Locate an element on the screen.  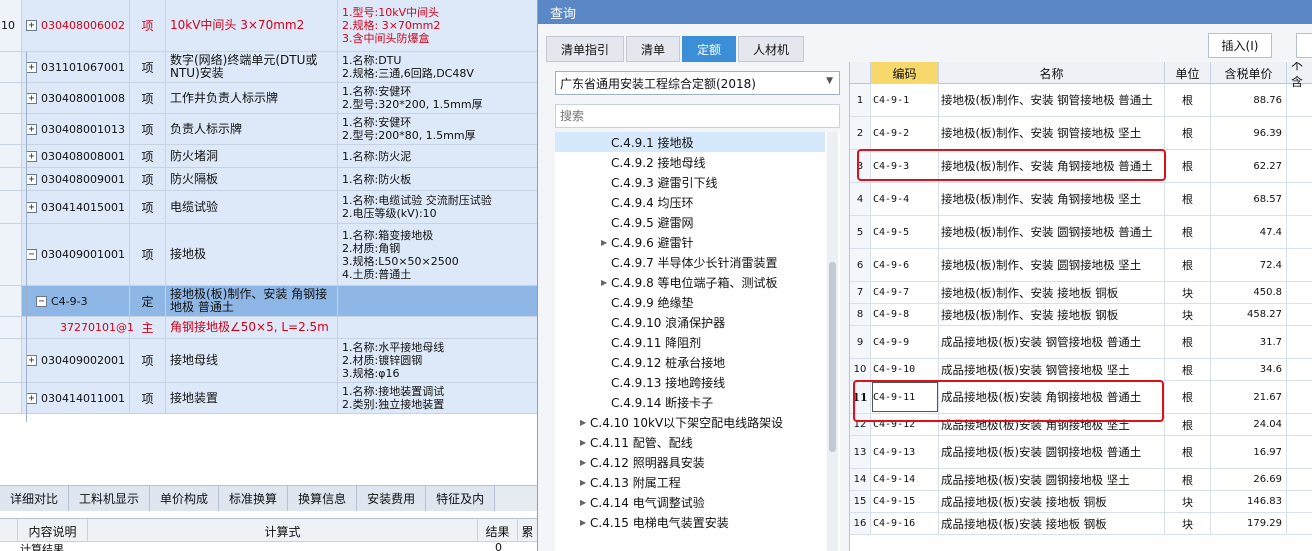
table-row: 15 C4-9-15 成品接地极(板)安装 接地板 铜板块 146.83 is located at coordinates (1081, 502).